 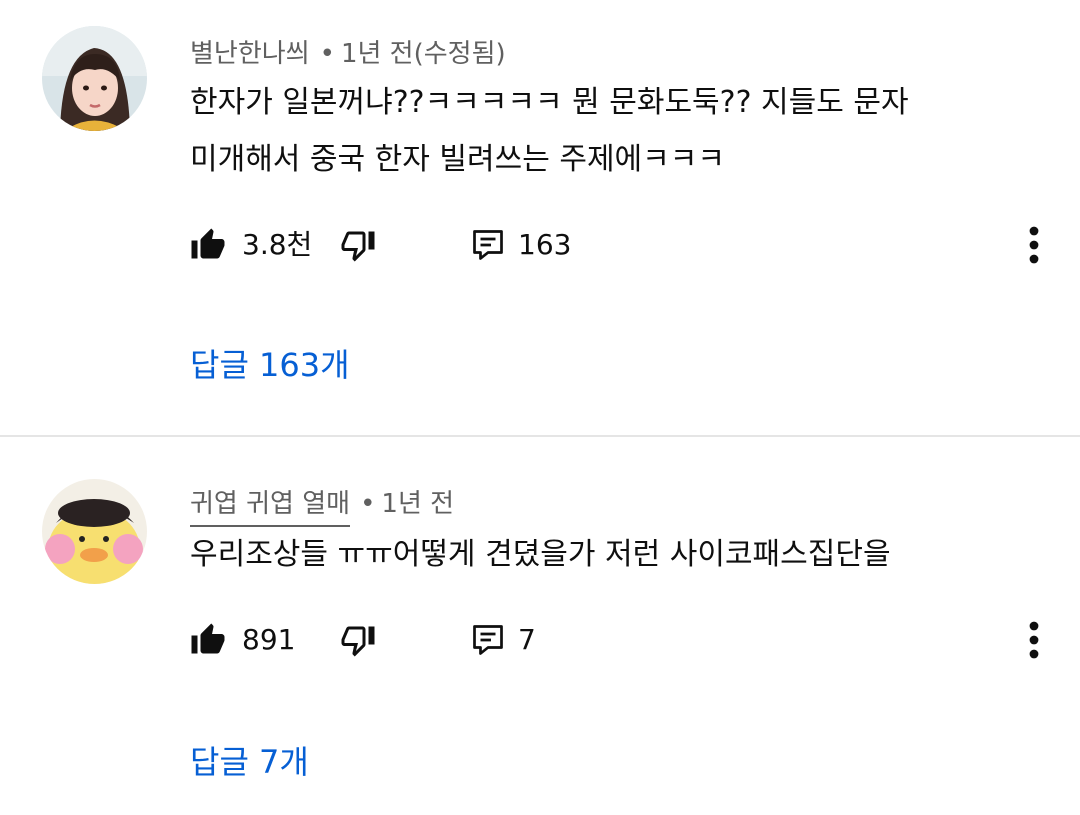 What do you see at coordinates (527, 639) in the screenshot?
I see `reply-count: 7` at bounding box center [527, 639].